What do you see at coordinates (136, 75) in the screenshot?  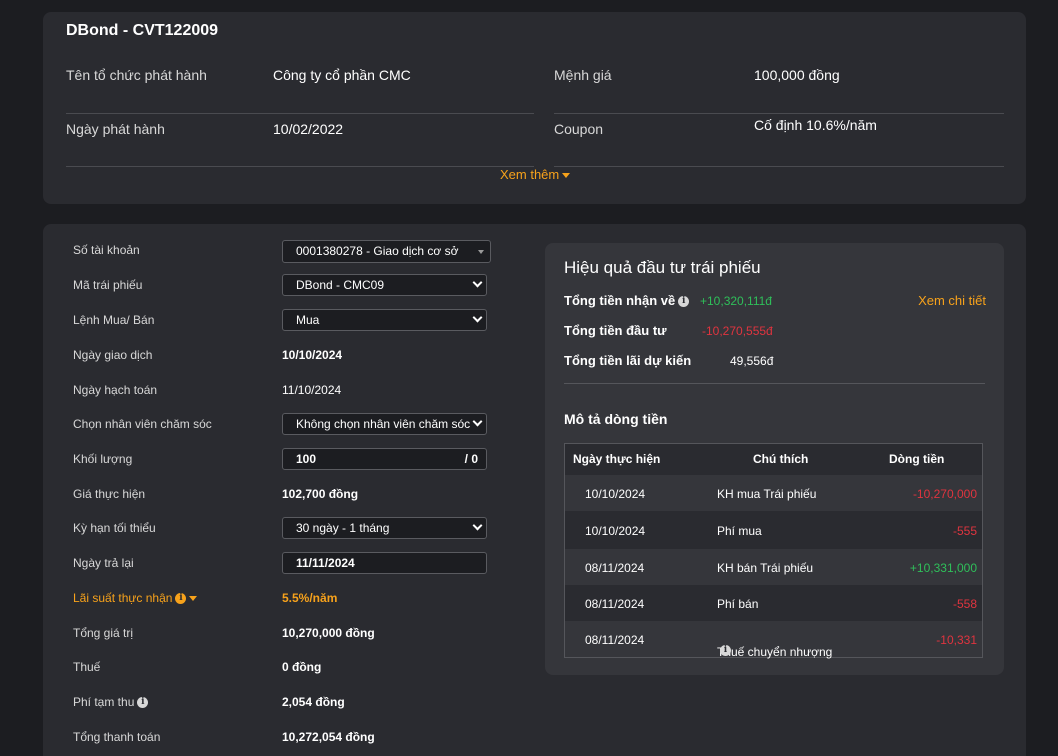 I see `issuer-label: Tên tổ chức phát hành` at bounding box center [136, 75].